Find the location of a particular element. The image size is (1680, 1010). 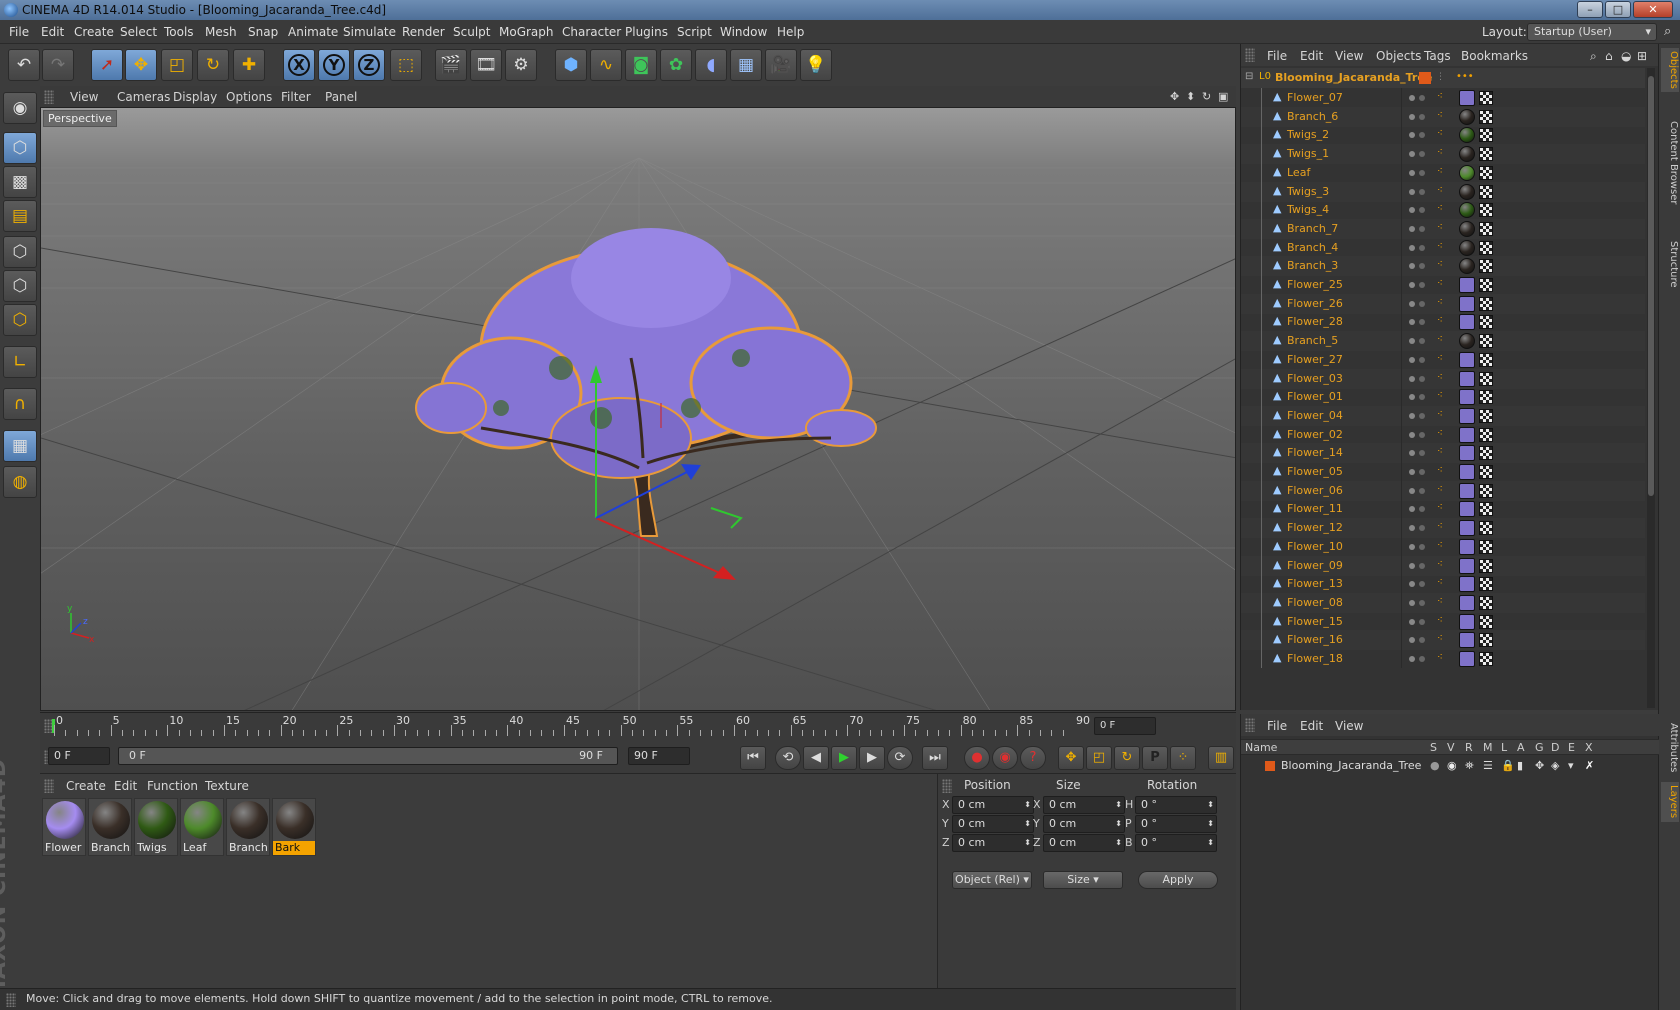

x-axis-lock: X is located at coordinates (299, 65).